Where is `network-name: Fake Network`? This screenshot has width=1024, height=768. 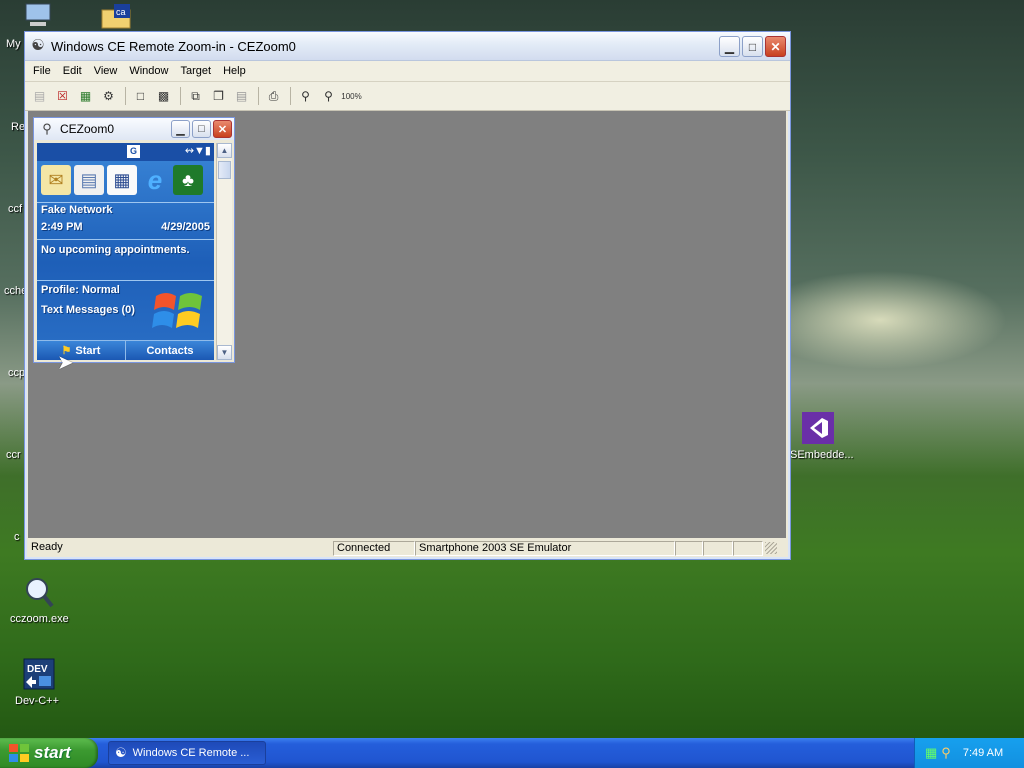
network-name: Fake Network is located at coordinates (77, 210).